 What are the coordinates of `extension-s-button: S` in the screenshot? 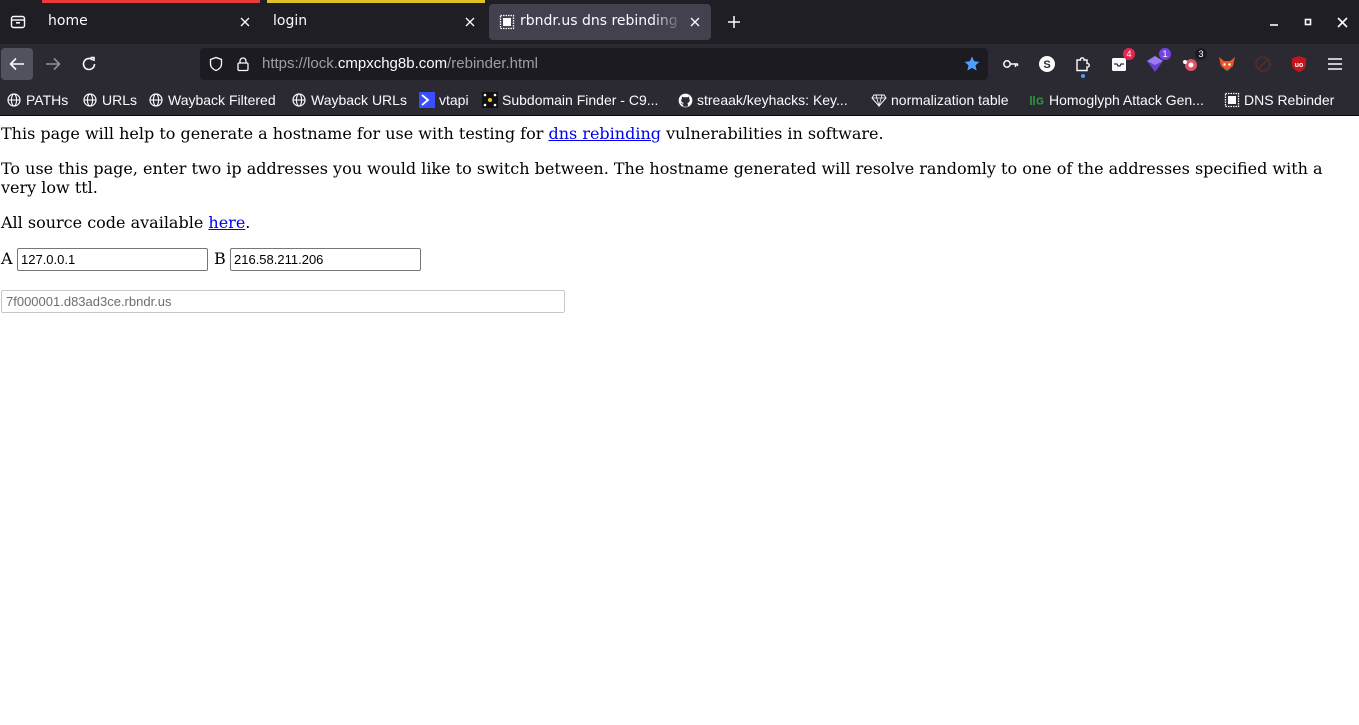 It's located at (1047, 64).